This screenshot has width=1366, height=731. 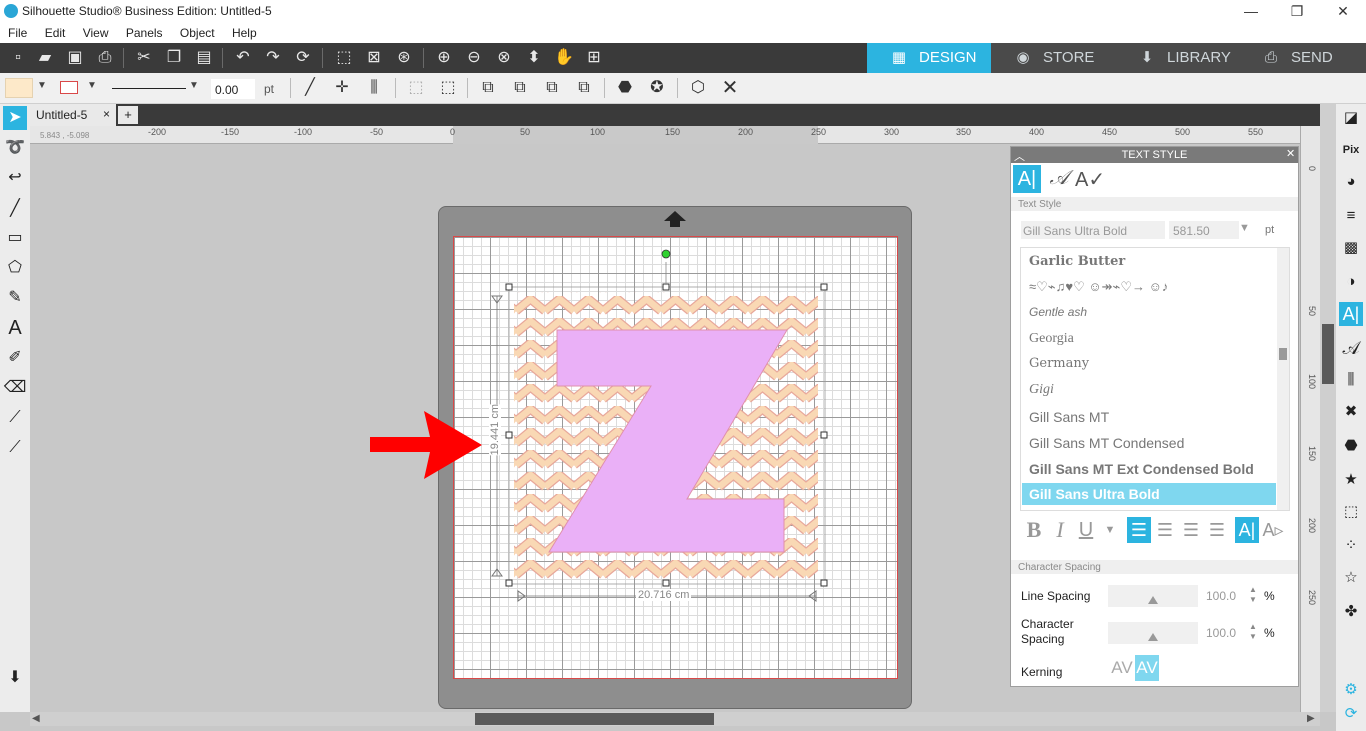 What do you see at coordinates (1351, 612) in the screenshot?
I see `puzzle-icon: ✤` at bounding box center [1351, 612].